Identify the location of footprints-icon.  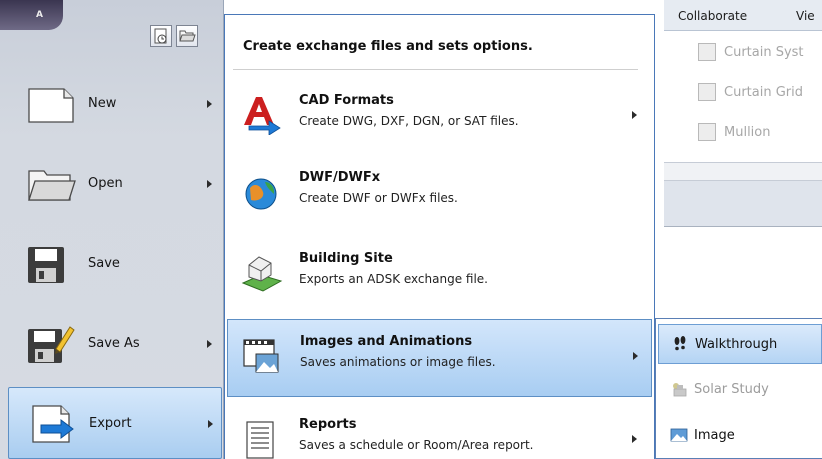
(680, 343).